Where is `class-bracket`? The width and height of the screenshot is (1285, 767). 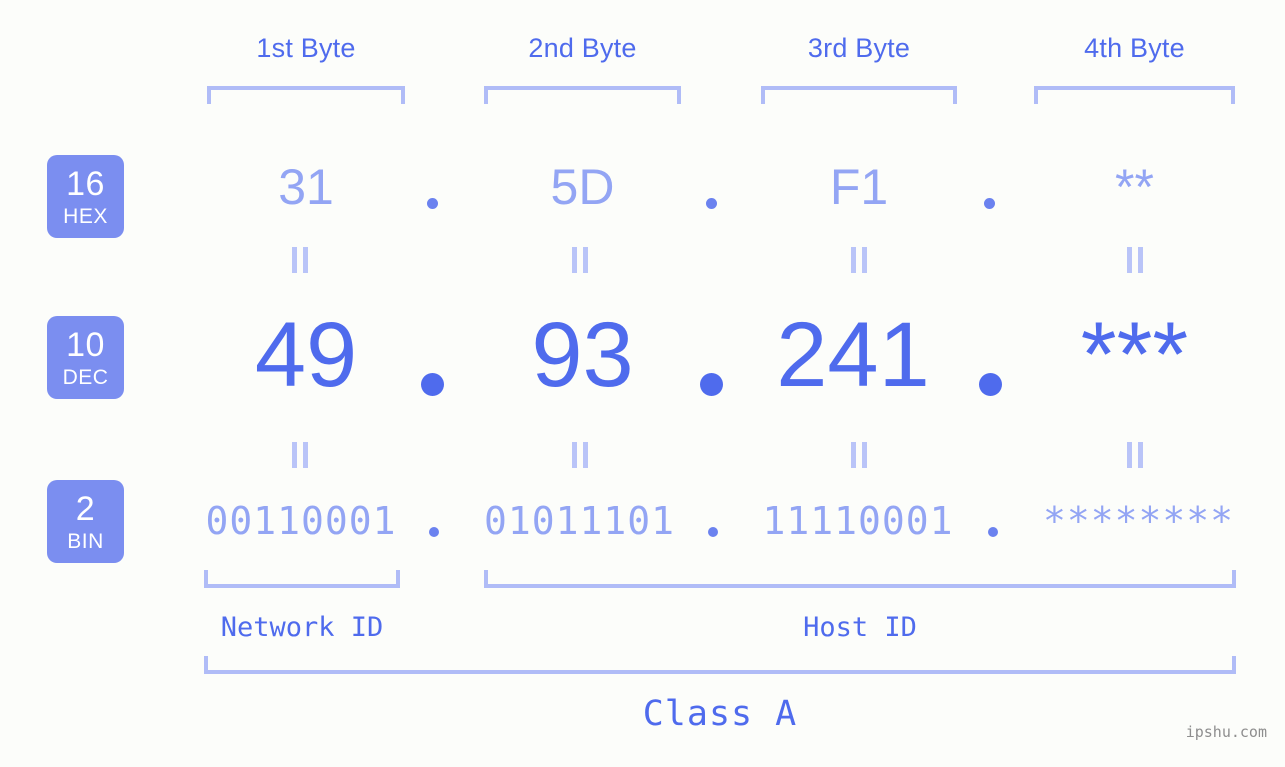
class-bracket is located at coordinates (720, 665).